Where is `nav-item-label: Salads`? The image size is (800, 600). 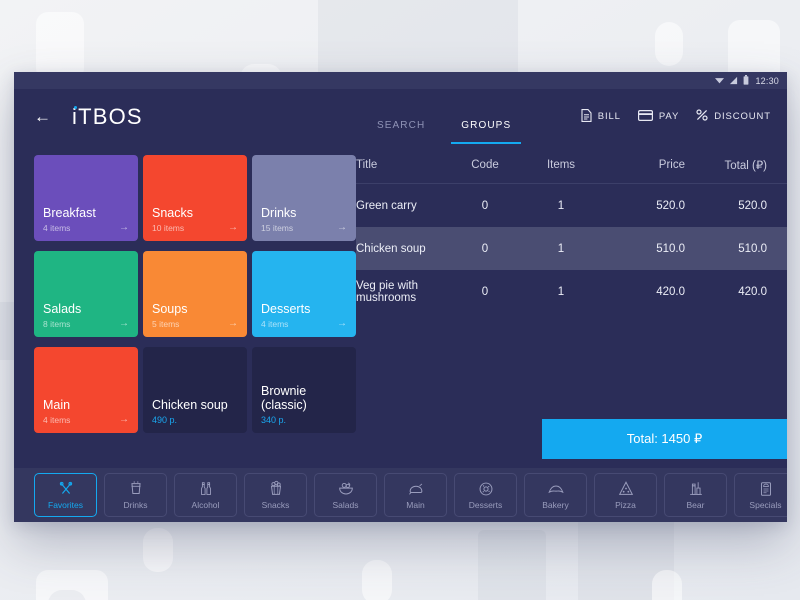
nav-item-label: Salads is located at coordinates (345, 505).